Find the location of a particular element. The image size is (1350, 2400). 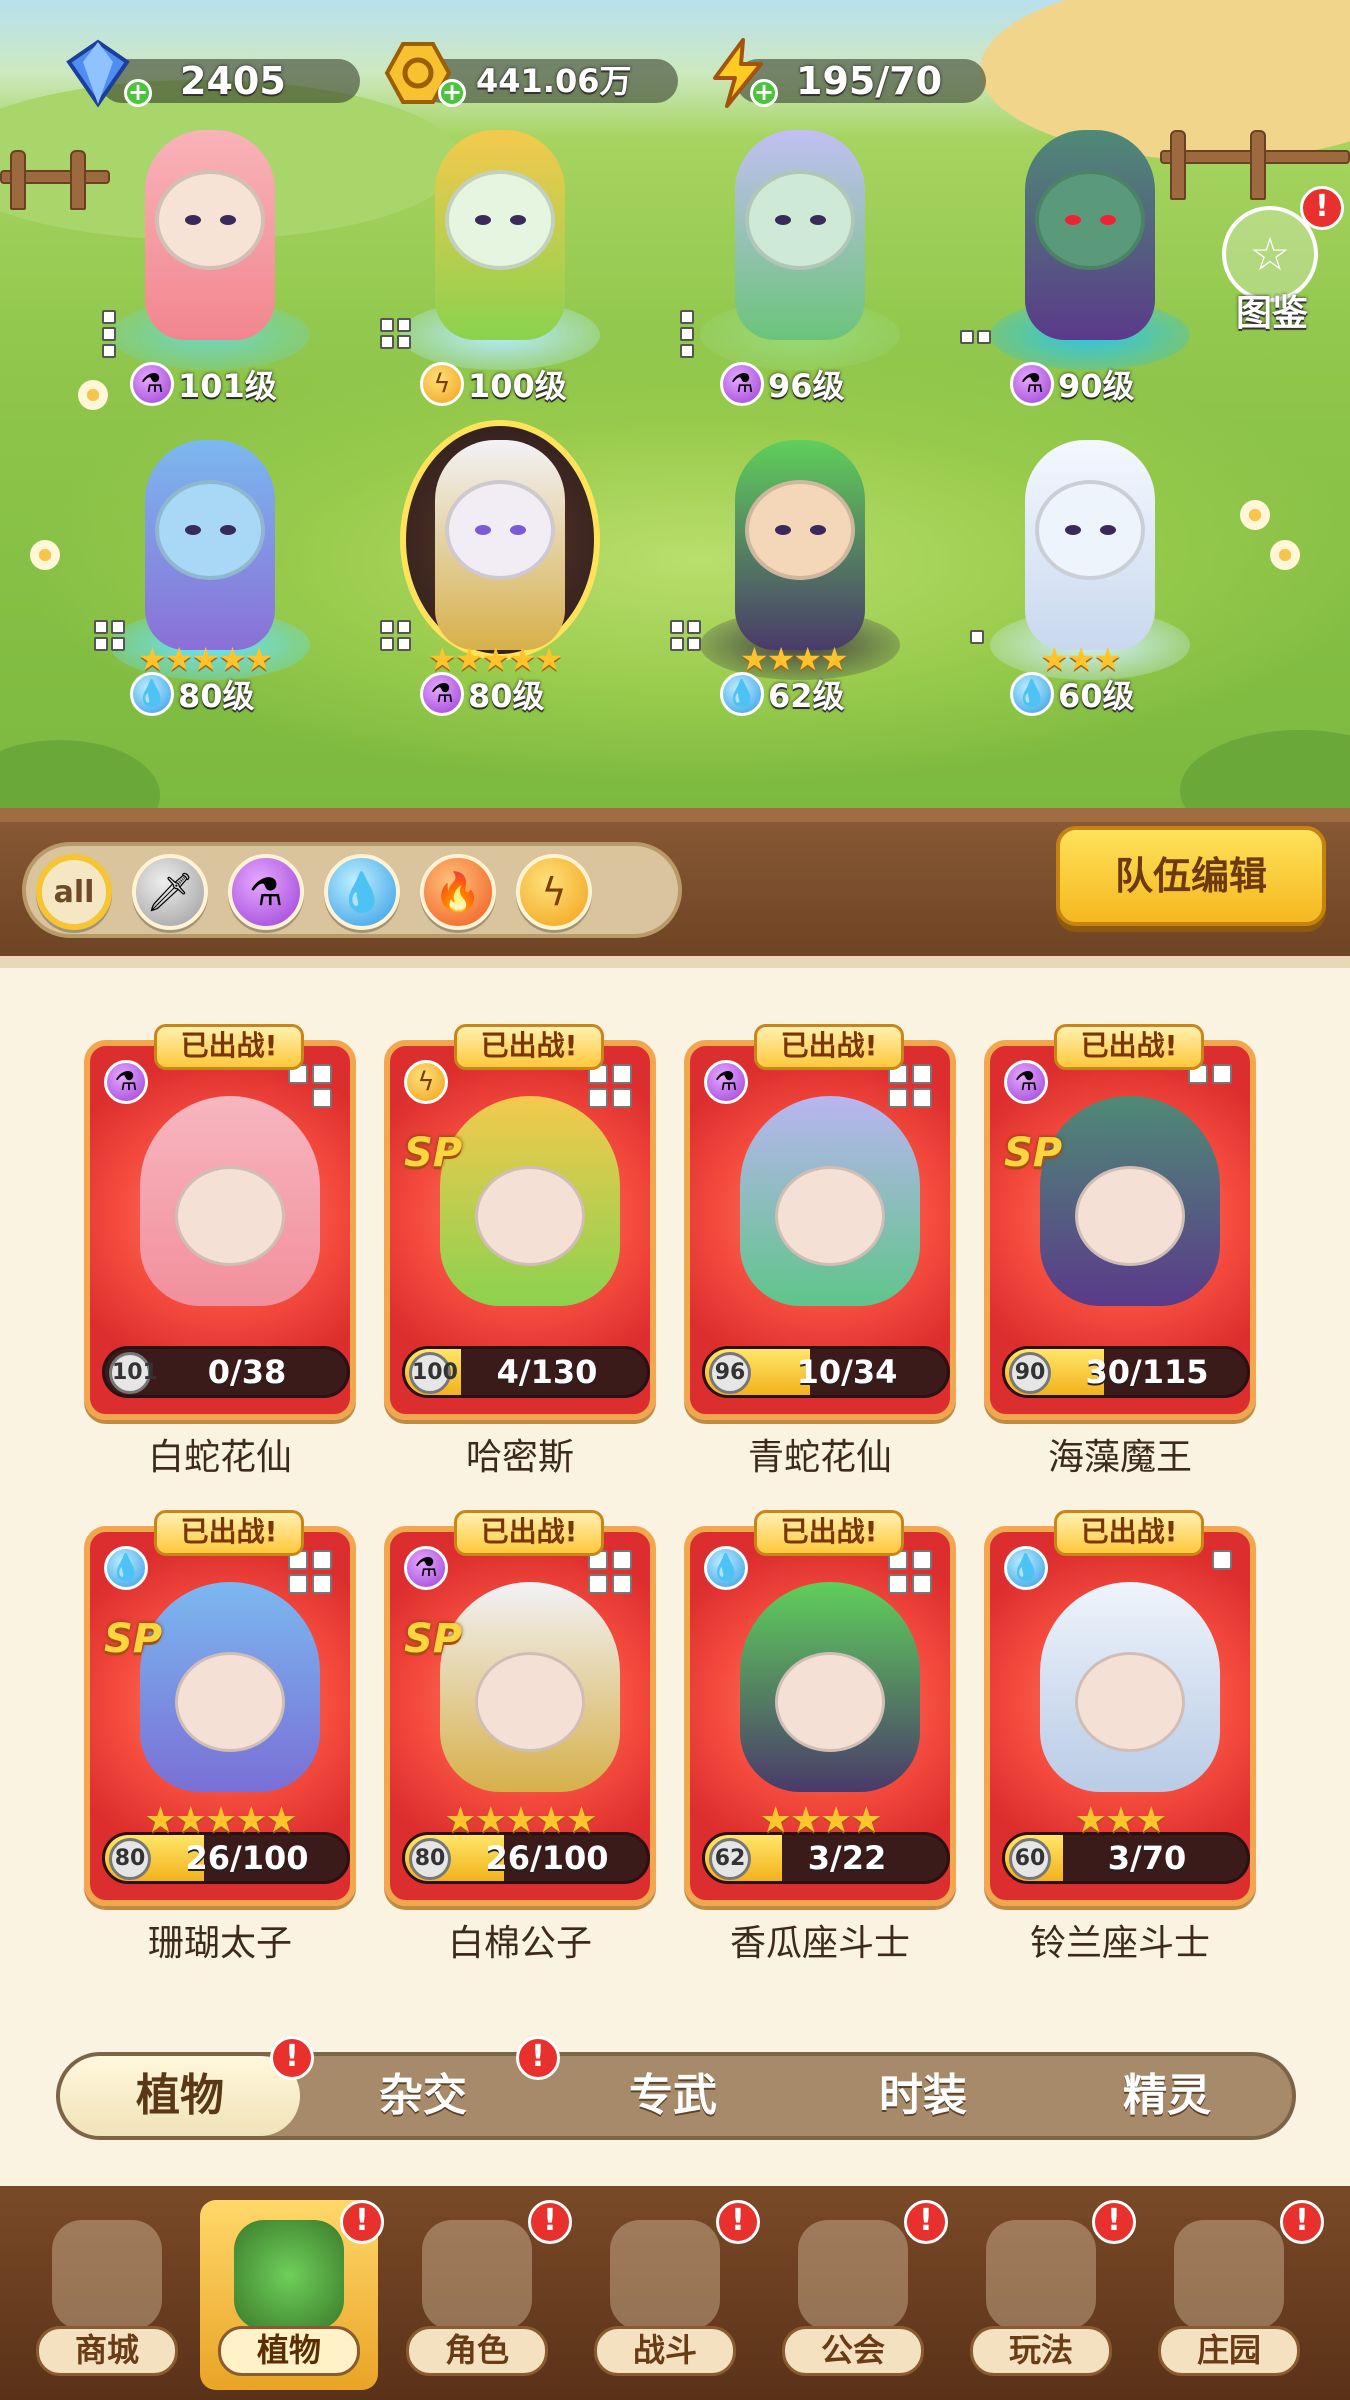

nav-plants-alert-badge: ! is located at coordinates (362, 2222).